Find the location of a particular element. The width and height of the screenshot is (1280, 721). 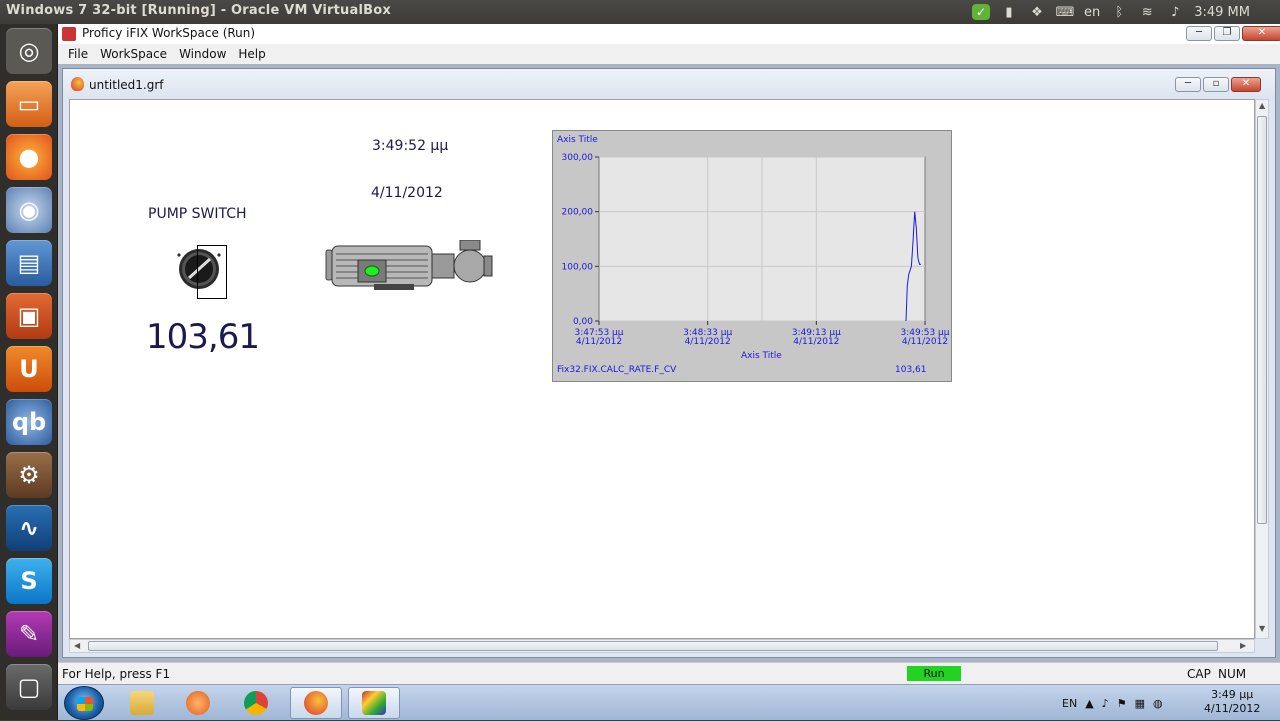

horizontal-scrollbar: ◀ ▶ is located at coordinates (662, 646).